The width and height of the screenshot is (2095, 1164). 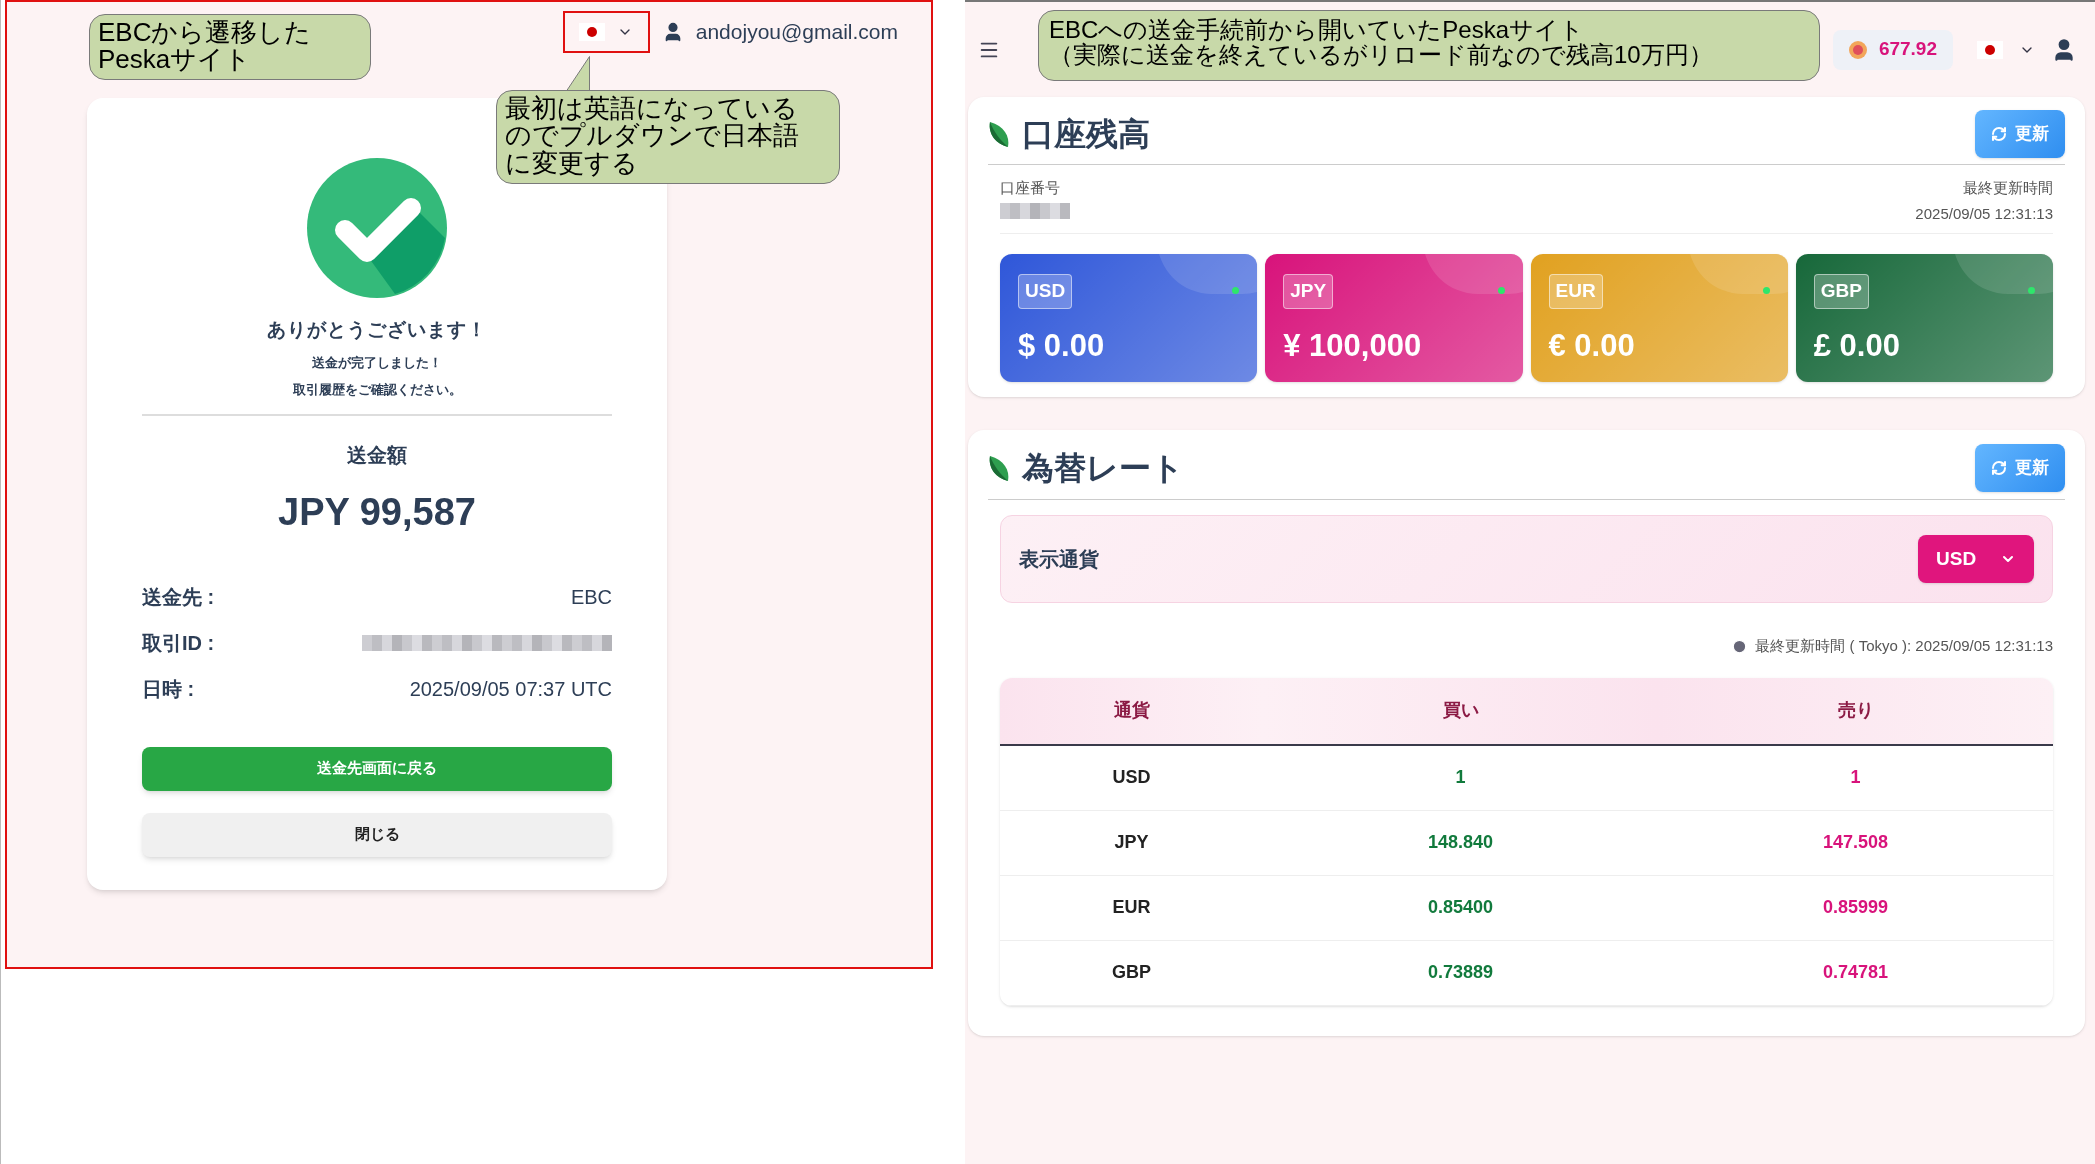 I want to click on currency-badge: EUR, so click(x=1575, y=291).